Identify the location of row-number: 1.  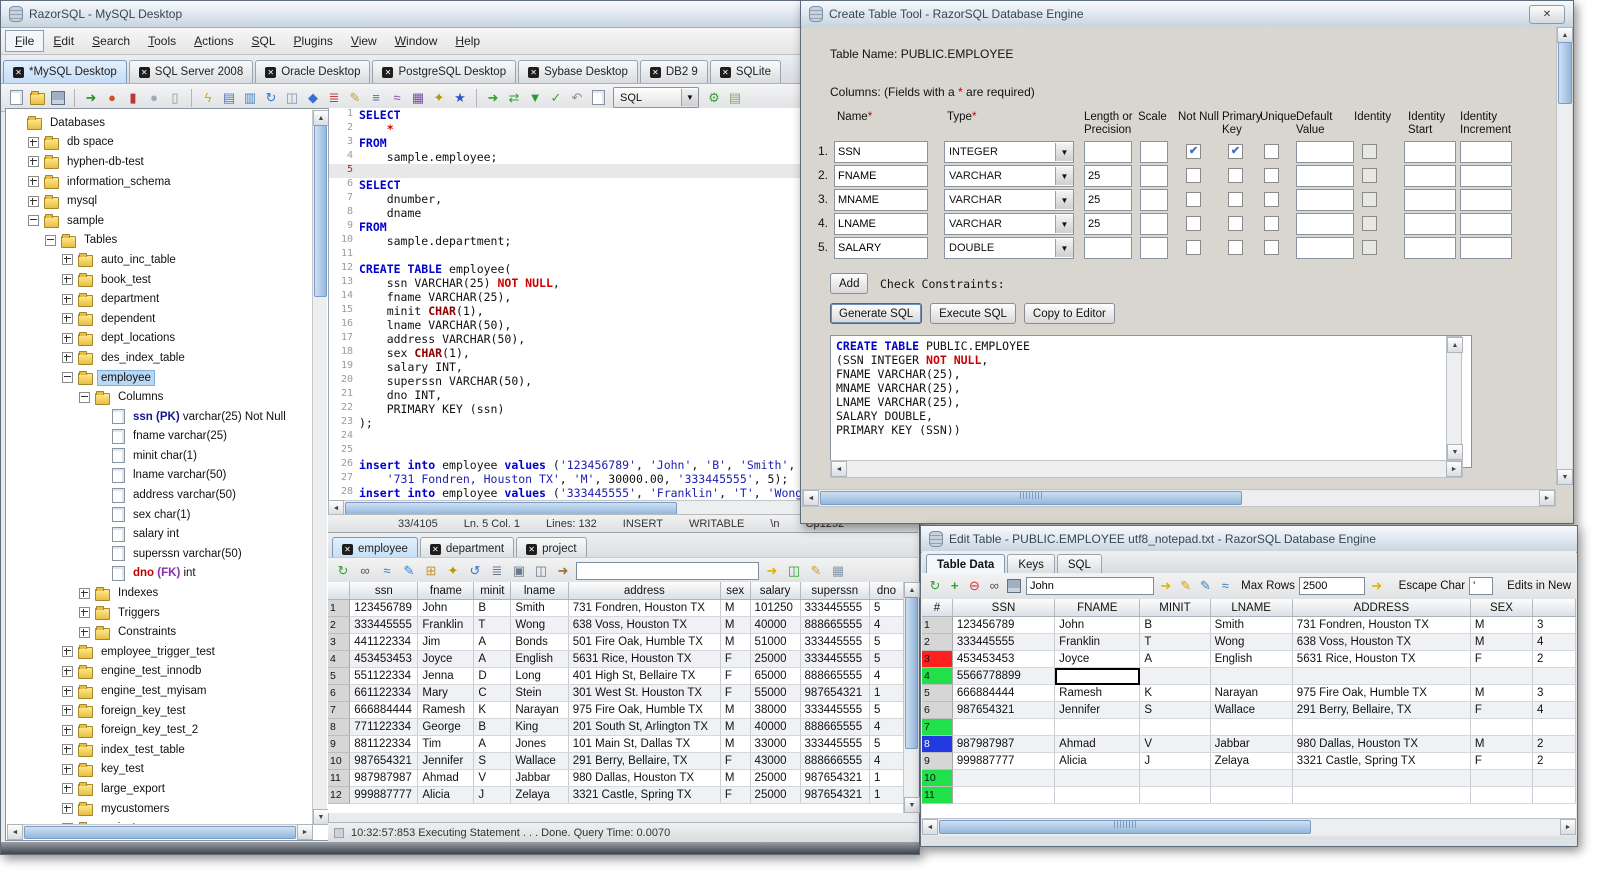
(937, 625).